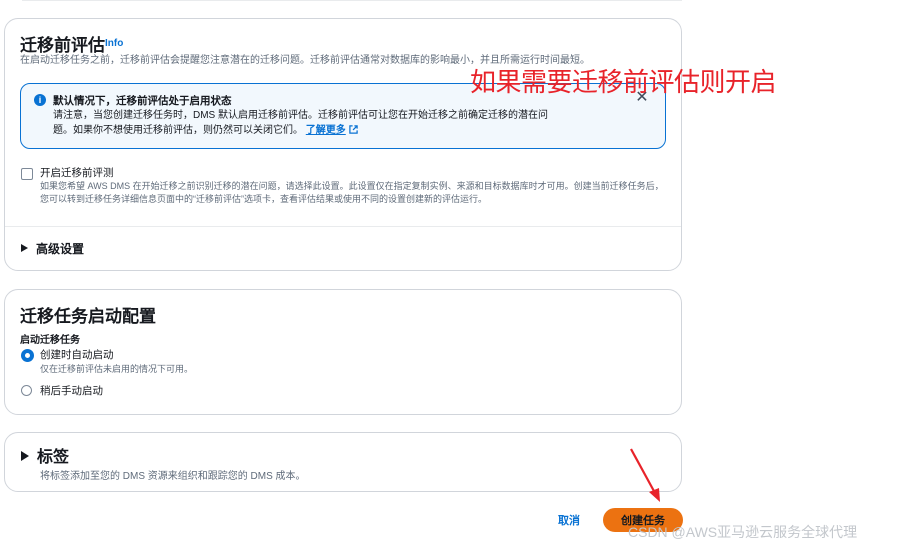  What do you see at coordinates (325, 130) in the screenshot?
I see `learn-more-label: 了解更多` at bounding box center [325, 130].